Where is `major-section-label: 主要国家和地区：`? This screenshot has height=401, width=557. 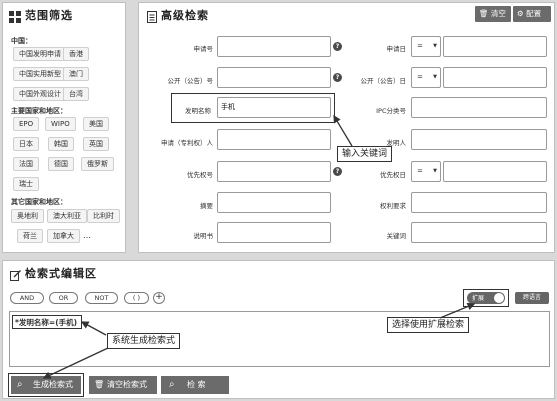 major-section-label: 主要国家和地区： is located at coordinates (39, 111).